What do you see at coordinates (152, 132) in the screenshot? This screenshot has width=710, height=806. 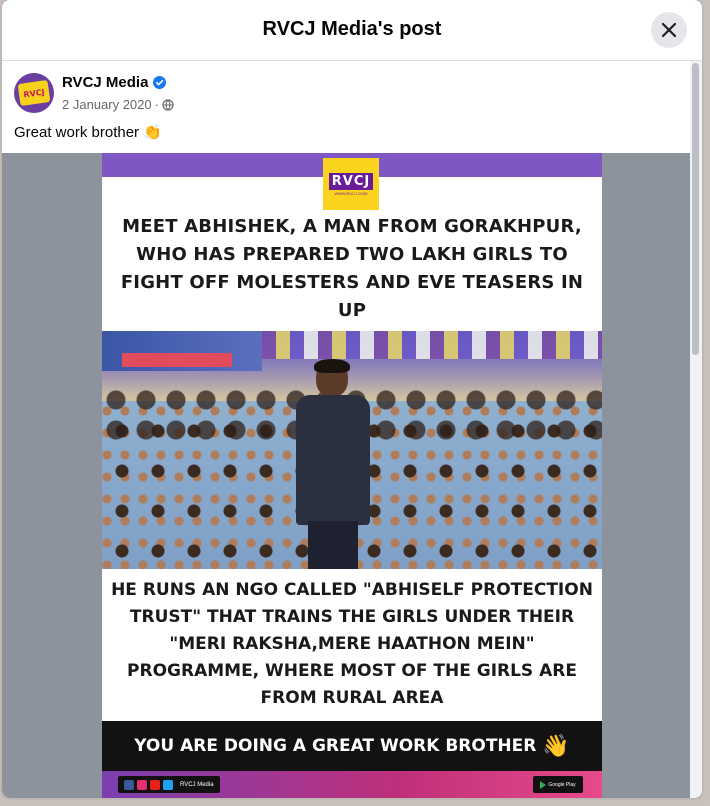 I see `clapping-hands-icon: 👏` at bounding box center [152, 132].